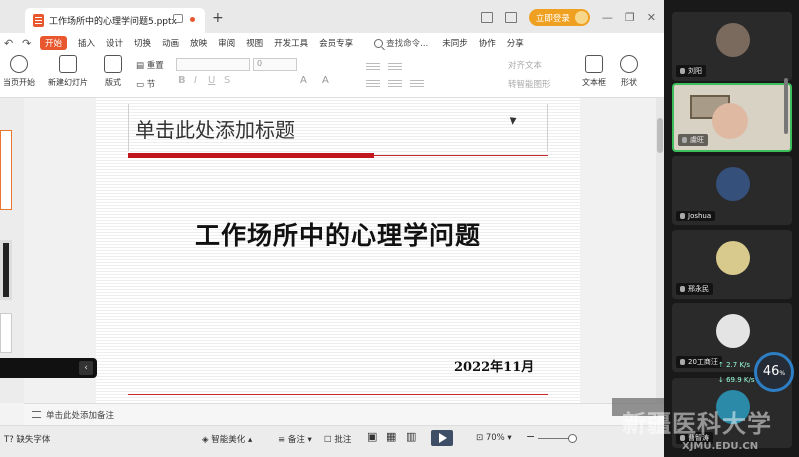  I want to click on slide-date: 2022年11月, so click(494, 365).